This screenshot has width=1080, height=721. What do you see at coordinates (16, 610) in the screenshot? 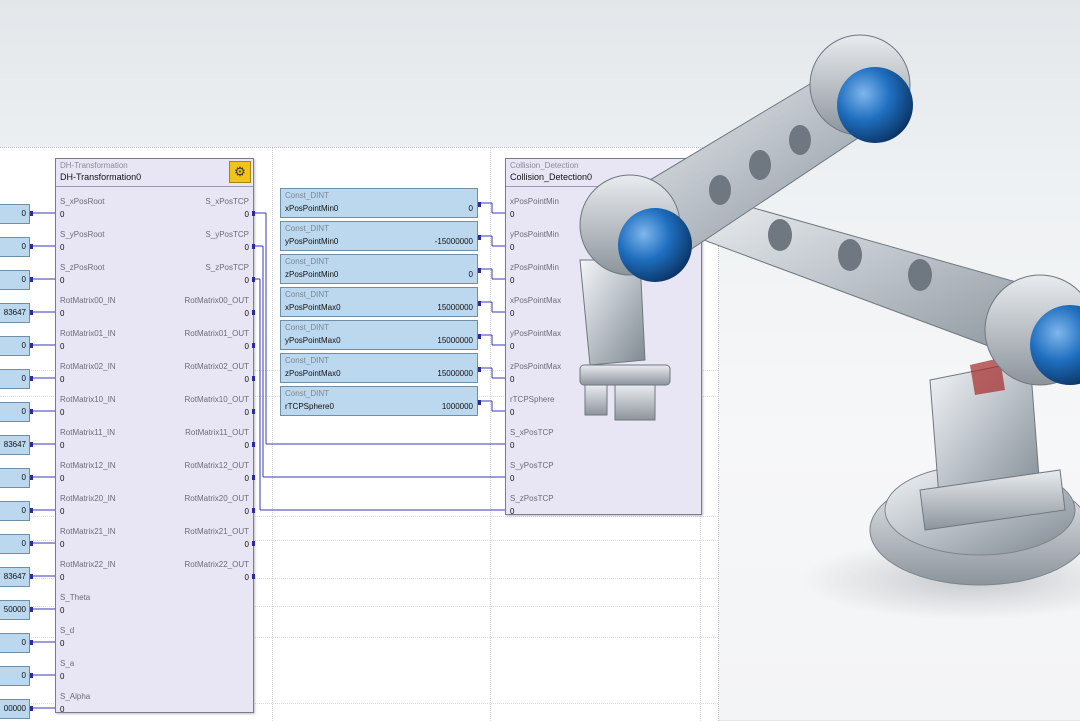
I see `left-input-value-box: 50000` at bounding box center [16, 610].